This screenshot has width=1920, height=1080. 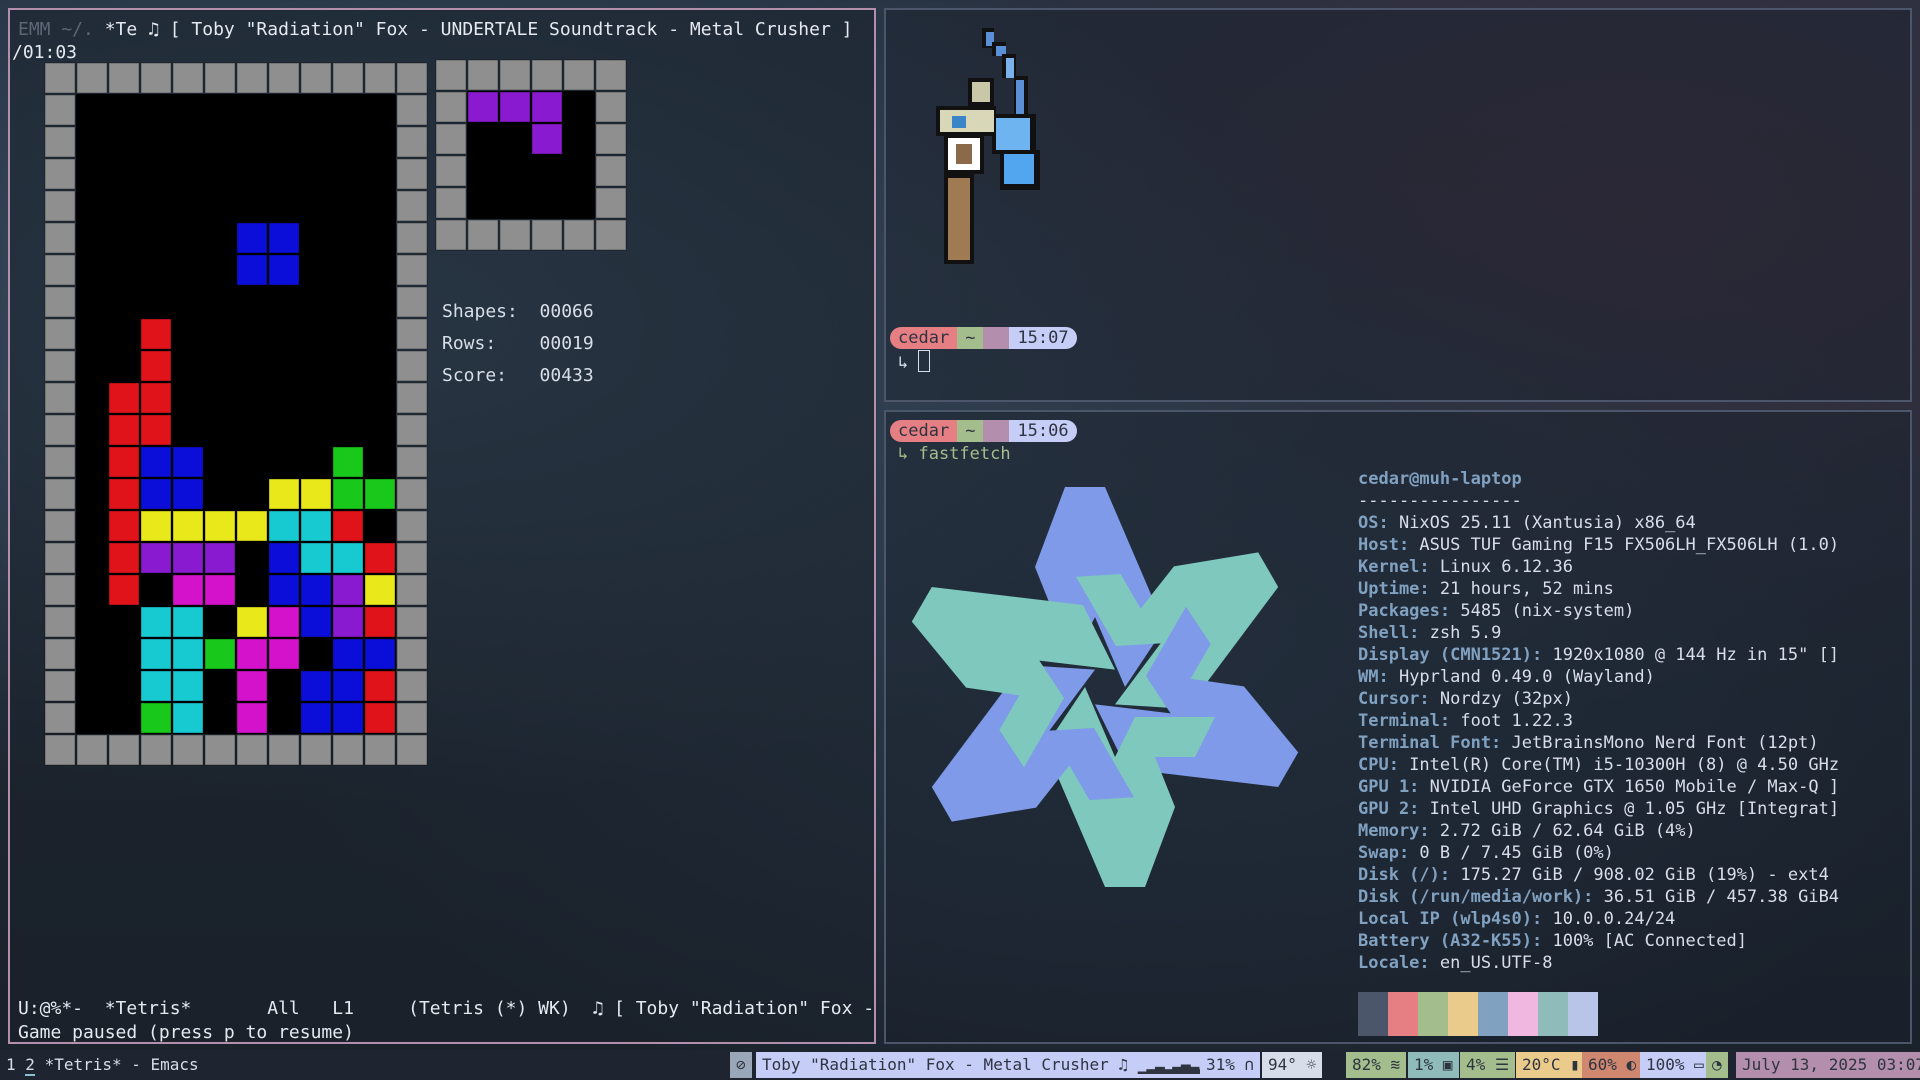 I want to click on info-key: Disk (/):, so click(x=1404, y=875).